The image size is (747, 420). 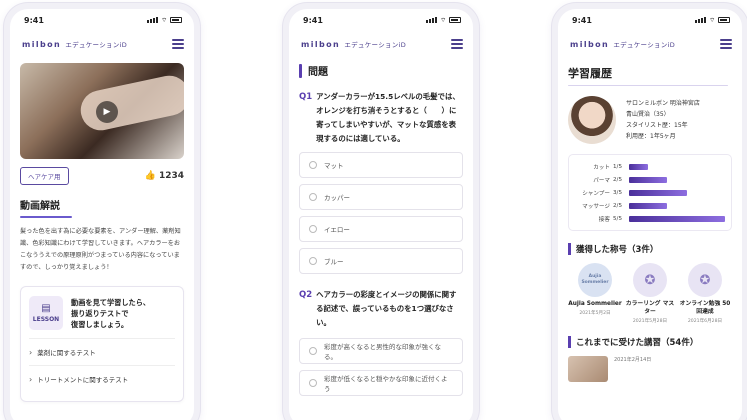 I want to click on chart-row: マッサージ 2/5, so click(x=650, y=205).